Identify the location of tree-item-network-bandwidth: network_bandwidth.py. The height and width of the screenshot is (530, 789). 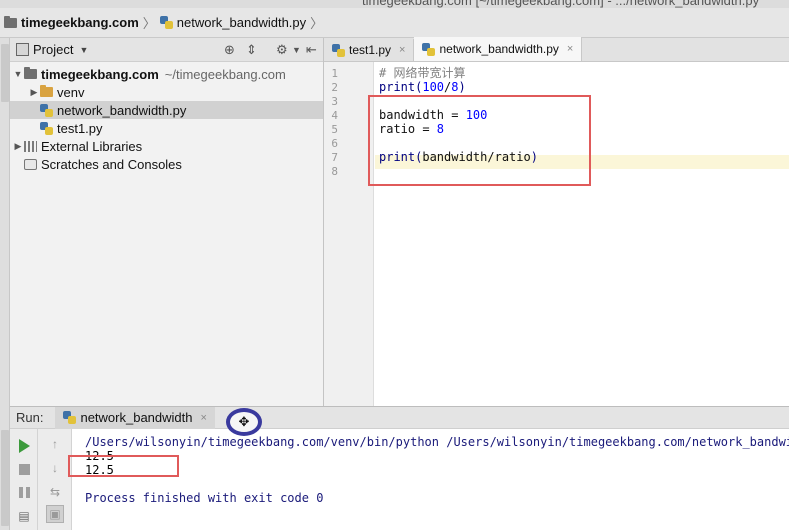
(166, 110).